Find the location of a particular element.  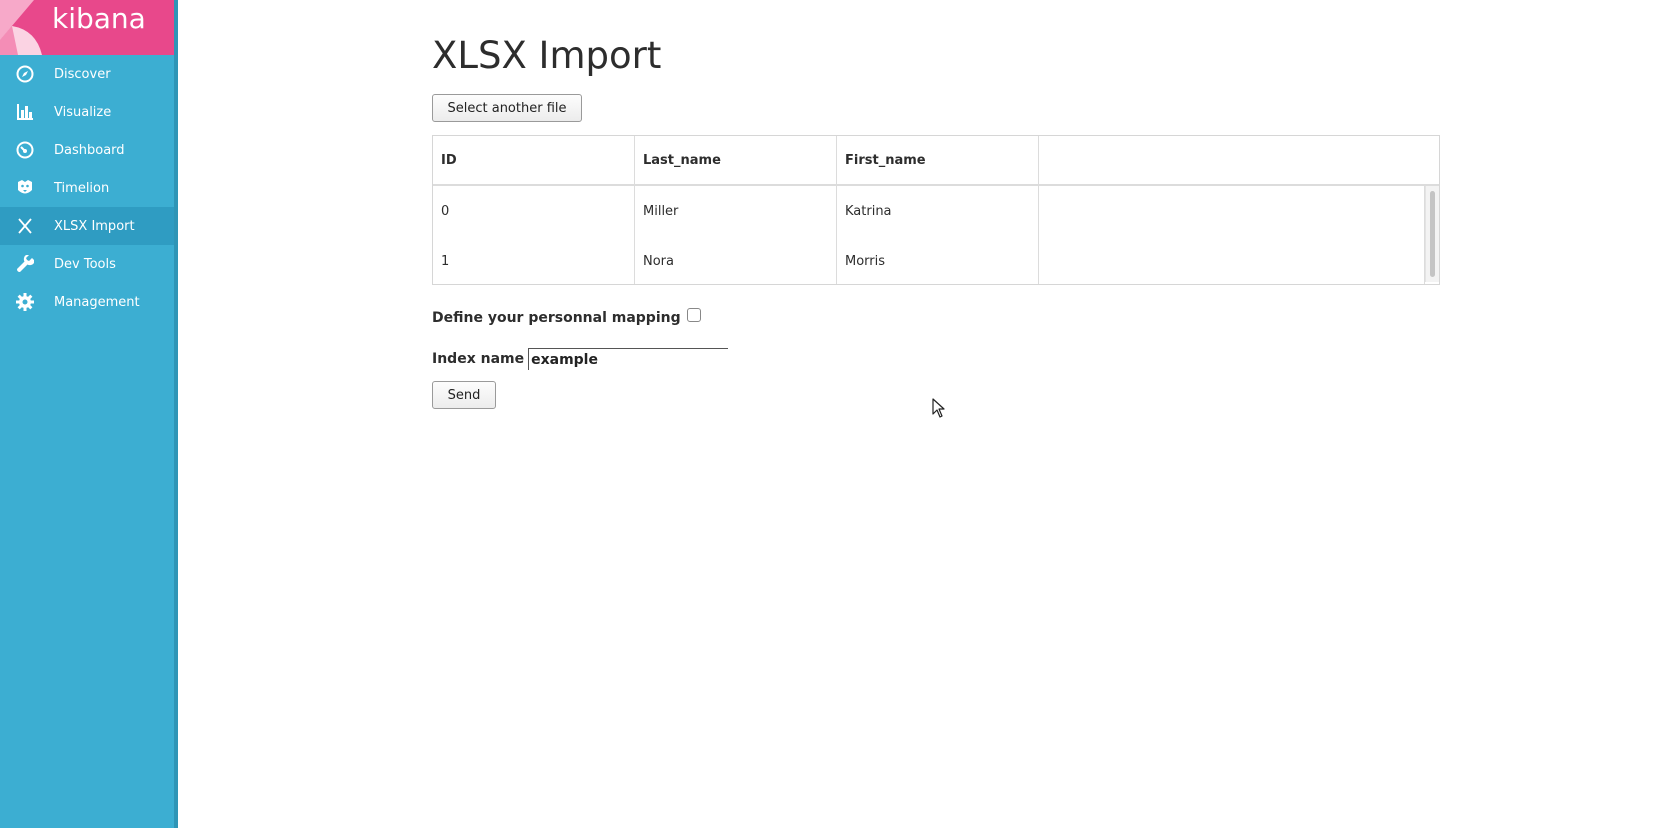

index-name-input is located at coordinates (628, 359).